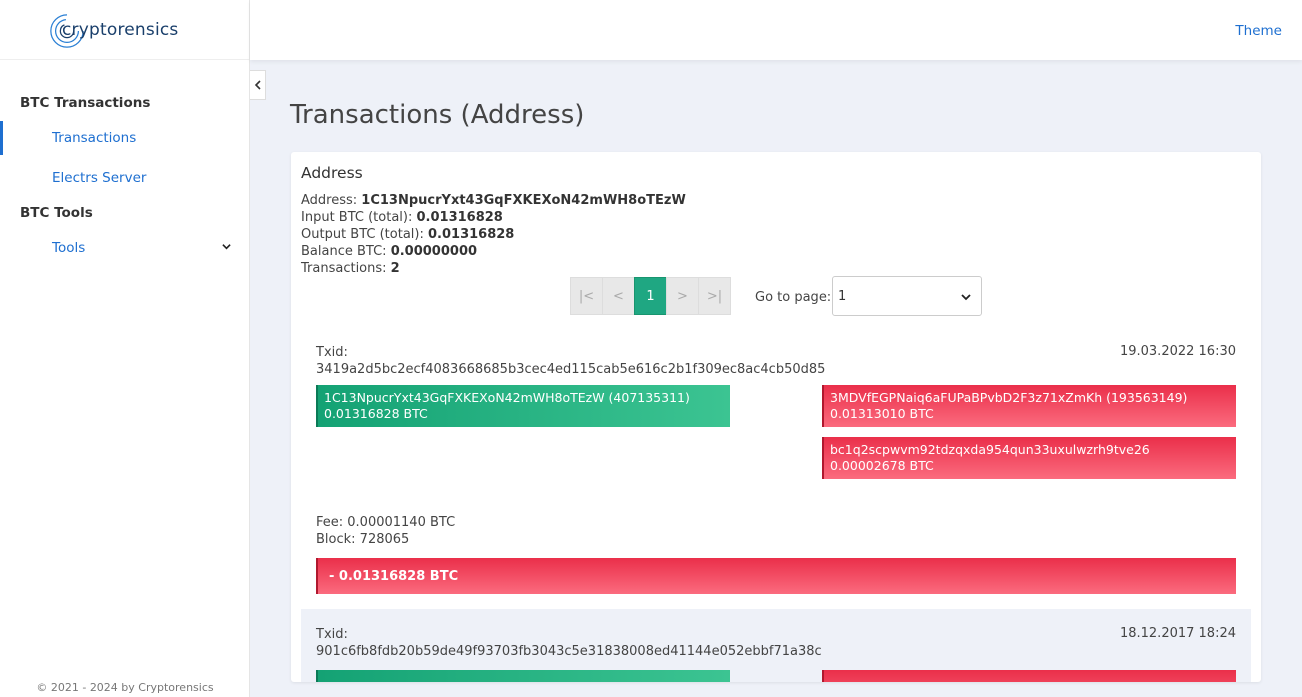  Describe the element at coordinates (1177, 351) in the screenshot. I see `tx-date: 19.03.2022 16:30` at that location.